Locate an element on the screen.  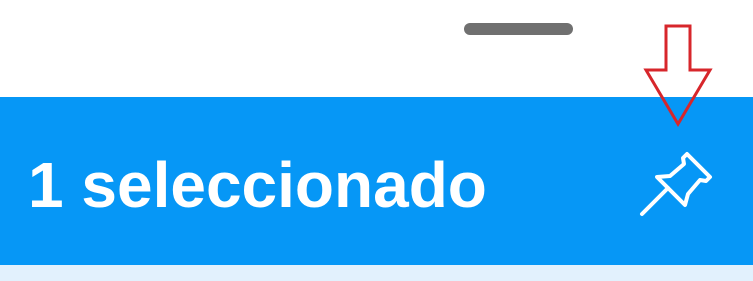
pushpin-icon is located at coordinates (676, 184).